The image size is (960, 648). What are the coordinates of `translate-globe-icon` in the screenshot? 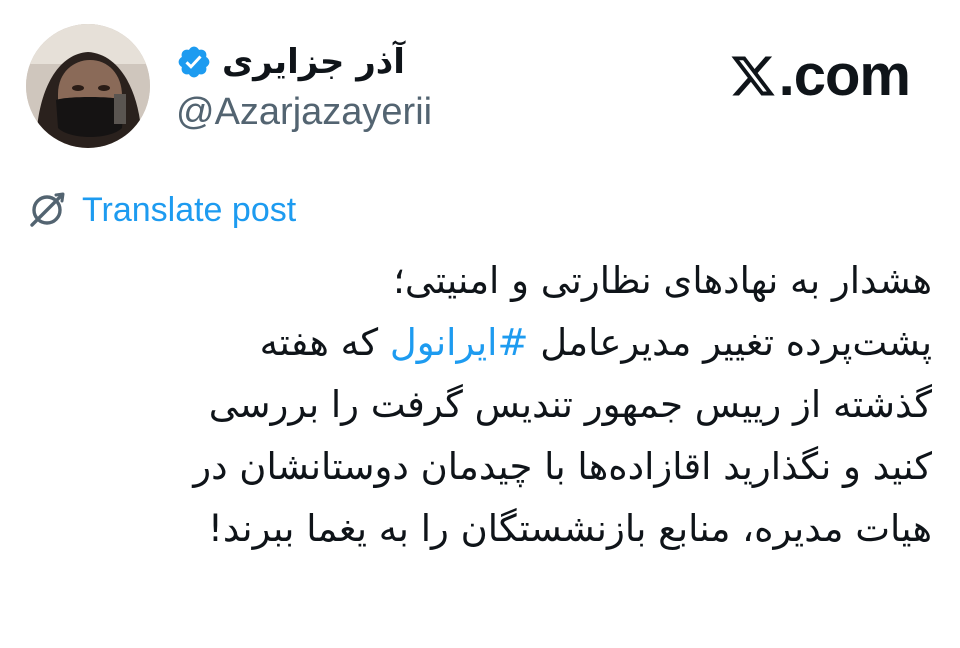 It's located at (47, 210).